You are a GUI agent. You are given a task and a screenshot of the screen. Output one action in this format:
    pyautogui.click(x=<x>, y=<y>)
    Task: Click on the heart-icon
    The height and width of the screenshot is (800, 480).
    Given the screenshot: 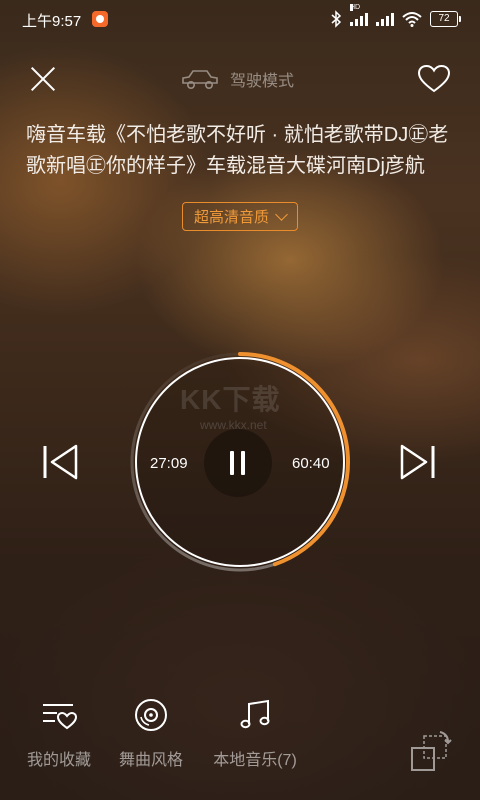 What is the action you would take?
    pyautogui.click(x=434, y=79)
    